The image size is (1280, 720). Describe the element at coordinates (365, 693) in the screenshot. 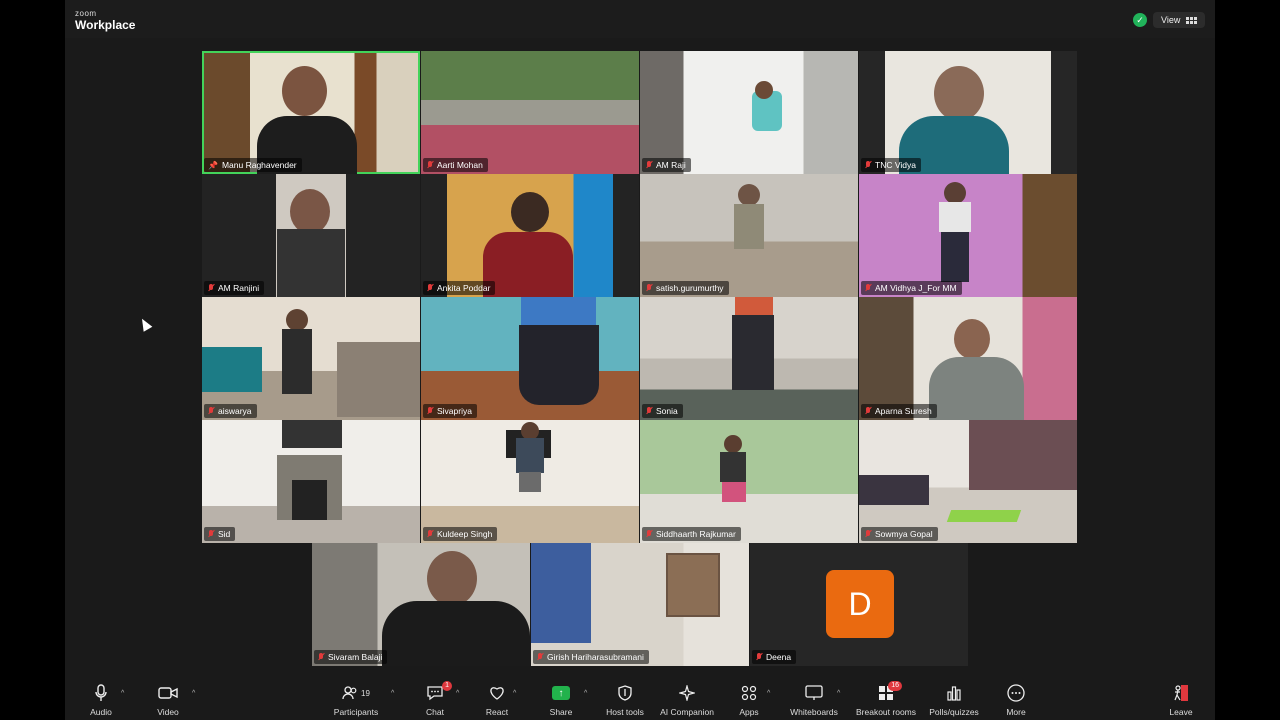

I see `participants-count: 19` at that location.